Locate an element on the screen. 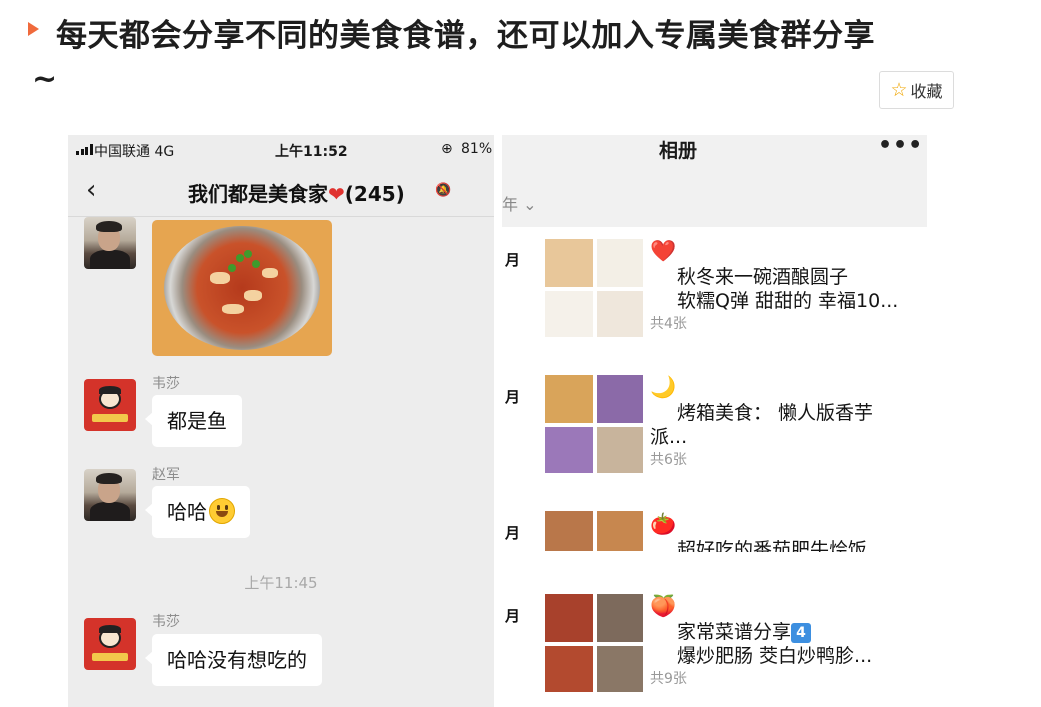 The width and height of the screenshot is (1041, 707). more-options-icon: ••• is located at coordinates (900, 146).